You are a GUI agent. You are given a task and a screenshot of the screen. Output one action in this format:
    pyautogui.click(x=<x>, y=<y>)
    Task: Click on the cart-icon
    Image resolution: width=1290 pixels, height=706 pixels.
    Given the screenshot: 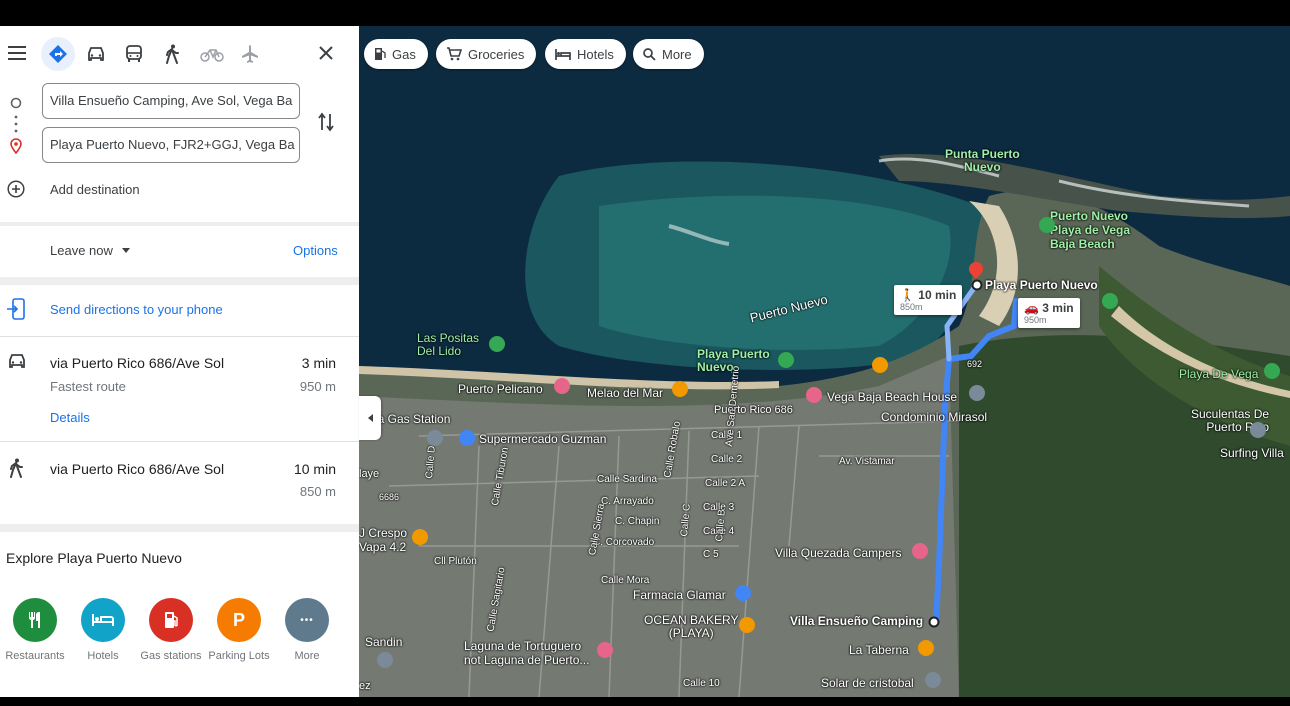 What is the action you would take?
    pyautogui.click(x=454, y=54)
    